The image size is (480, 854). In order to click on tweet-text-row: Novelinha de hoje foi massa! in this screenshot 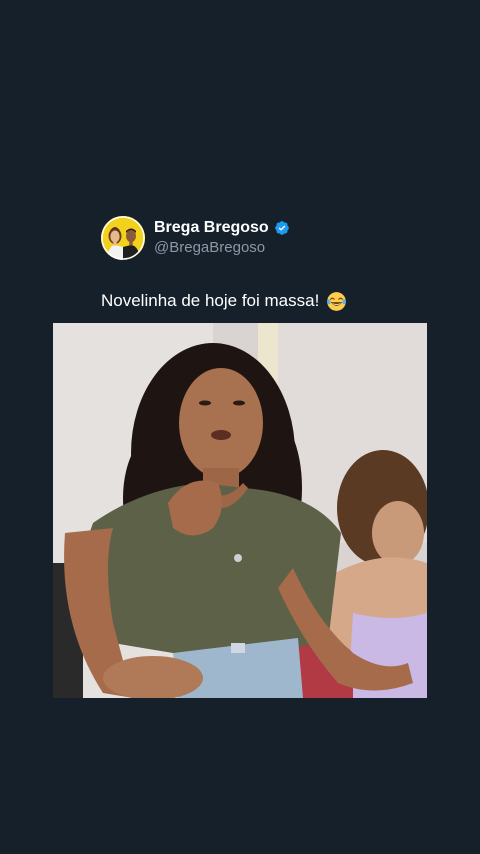, I will do `click(224, 301)`.